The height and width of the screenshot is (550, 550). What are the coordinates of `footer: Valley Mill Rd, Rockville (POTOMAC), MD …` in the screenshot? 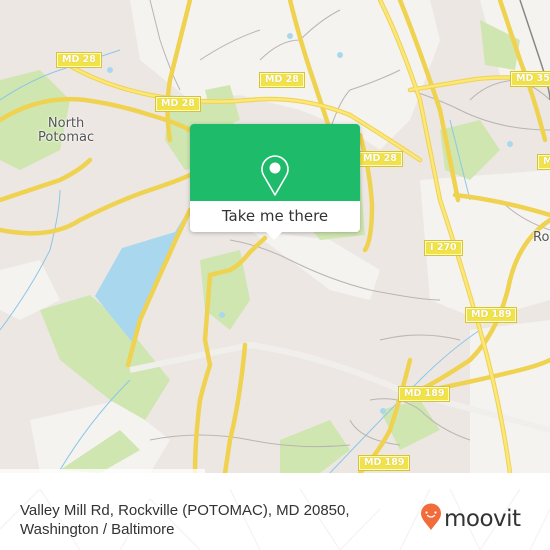 It's located at (275, 519).